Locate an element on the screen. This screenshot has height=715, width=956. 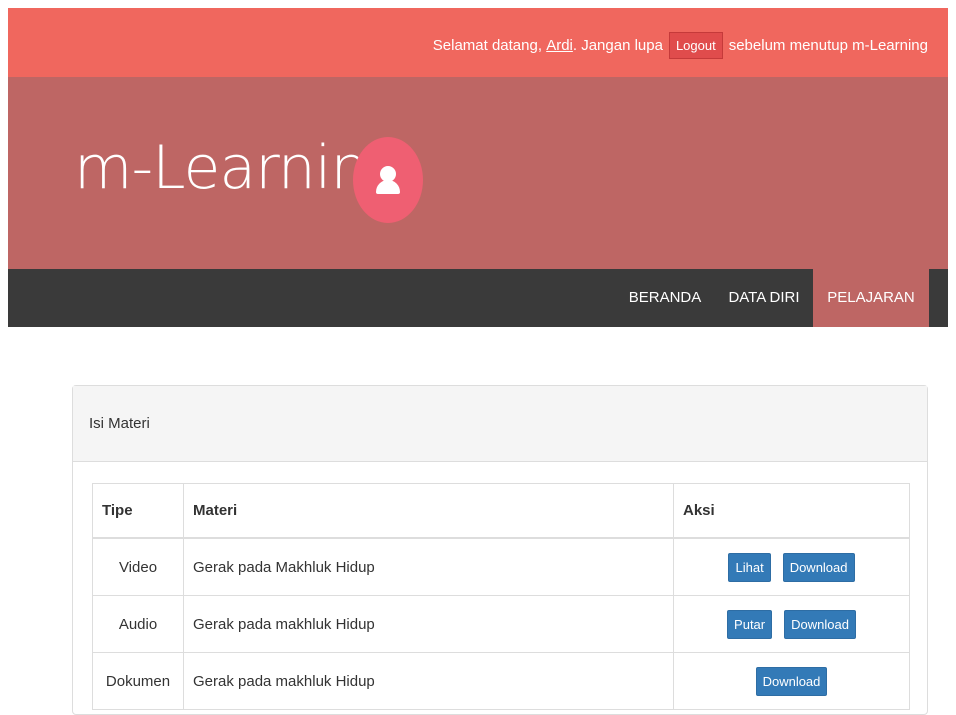
nav-item-data-diri: DATA DIRI is located at coordinates (764, 298).